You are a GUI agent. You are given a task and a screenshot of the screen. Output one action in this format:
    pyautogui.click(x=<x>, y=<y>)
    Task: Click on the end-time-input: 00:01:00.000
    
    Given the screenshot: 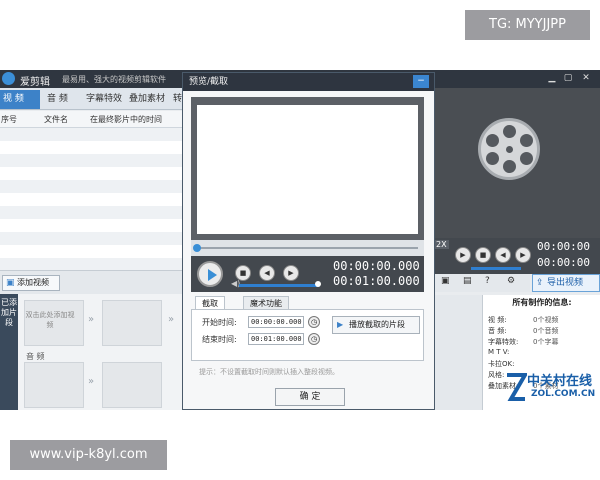 What is the action you would take?
    pyautogui.click(x=276, y=339)
    